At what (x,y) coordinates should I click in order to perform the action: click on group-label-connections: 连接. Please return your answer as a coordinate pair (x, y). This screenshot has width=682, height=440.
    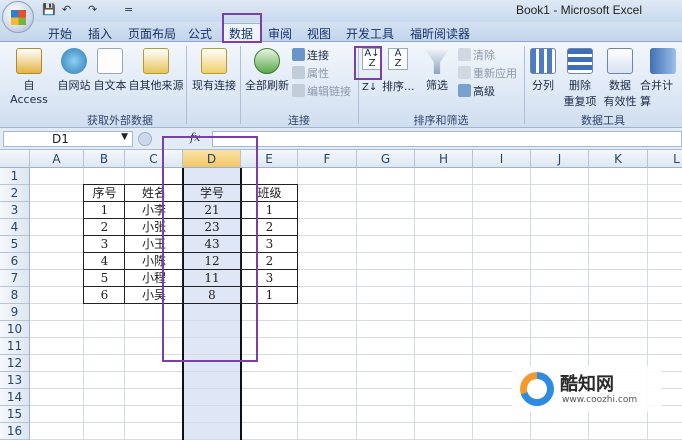
    Looking at the image, I should click on (299, 120).